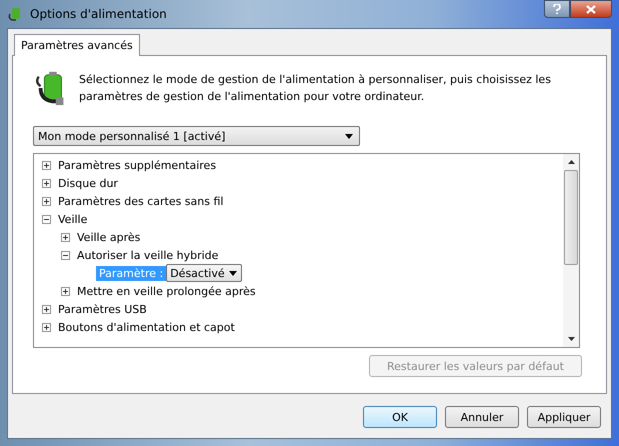  What do you see at coordinates (482, 417) in the screenshot?
I see `dialog-button: Annuler` at bounding box center [482, 417].